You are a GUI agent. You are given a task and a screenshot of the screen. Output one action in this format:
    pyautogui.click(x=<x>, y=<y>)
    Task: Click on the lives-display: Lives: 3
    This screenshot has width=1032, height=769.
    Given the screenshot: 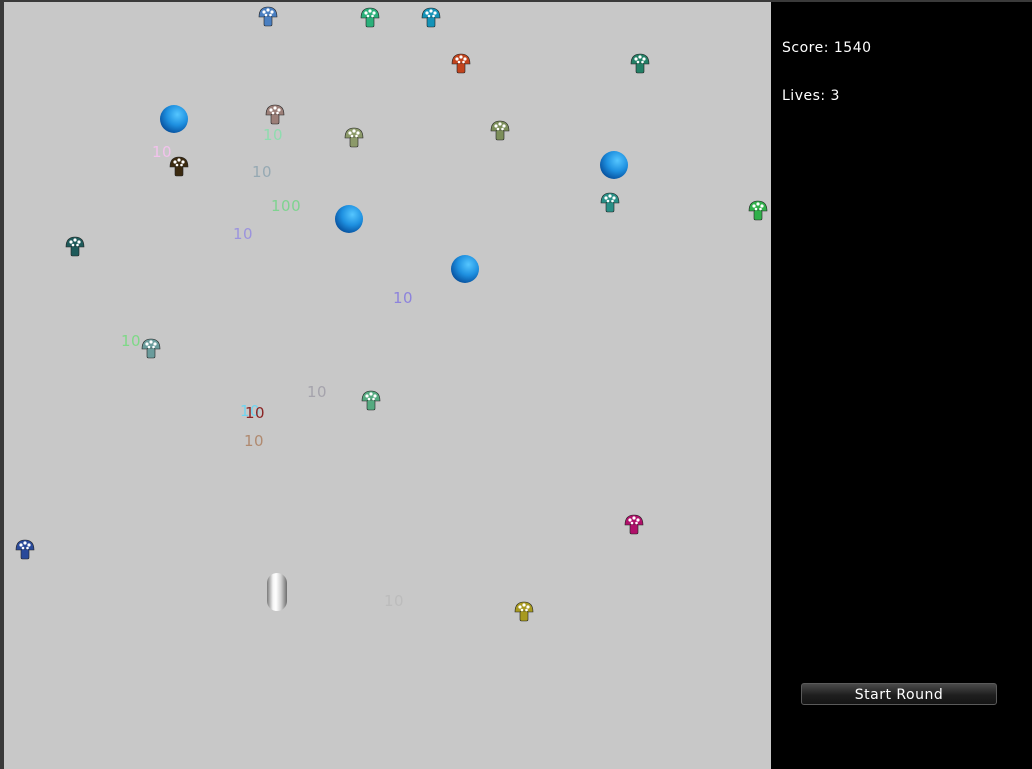 What is the action you would take?
    pyautogui.click(x=811, y=96)
    